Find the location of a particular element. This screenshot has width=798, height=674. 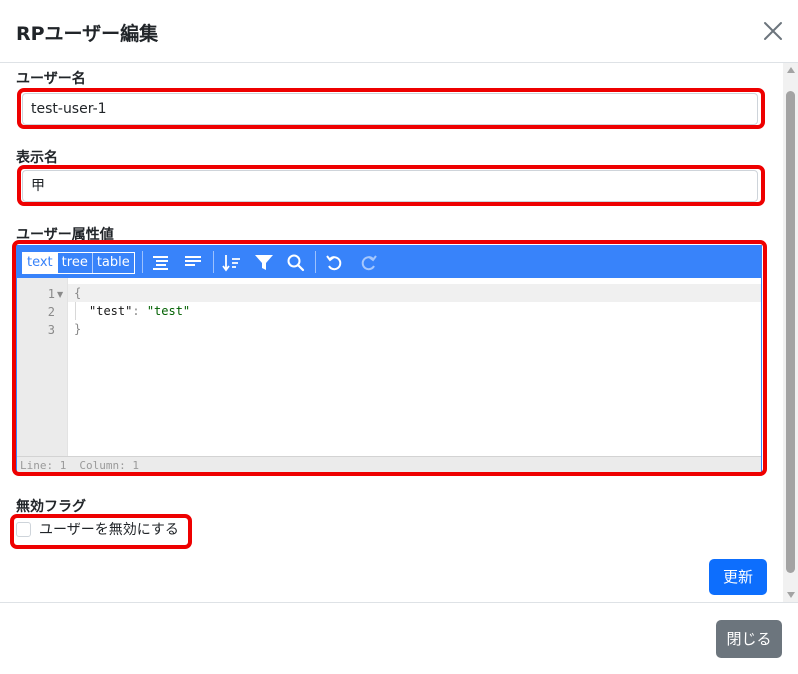

json-colon: : is located at coordinates (139, 311).